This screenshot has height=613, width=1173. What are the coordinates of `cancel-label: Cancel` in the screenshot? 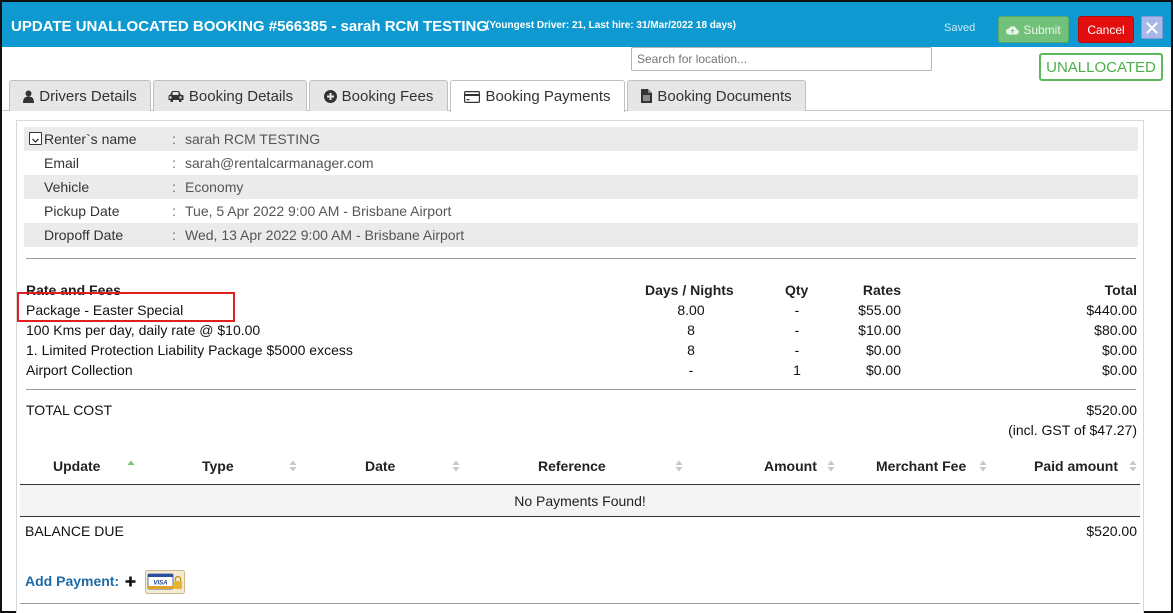 It's located at (1106, 29).